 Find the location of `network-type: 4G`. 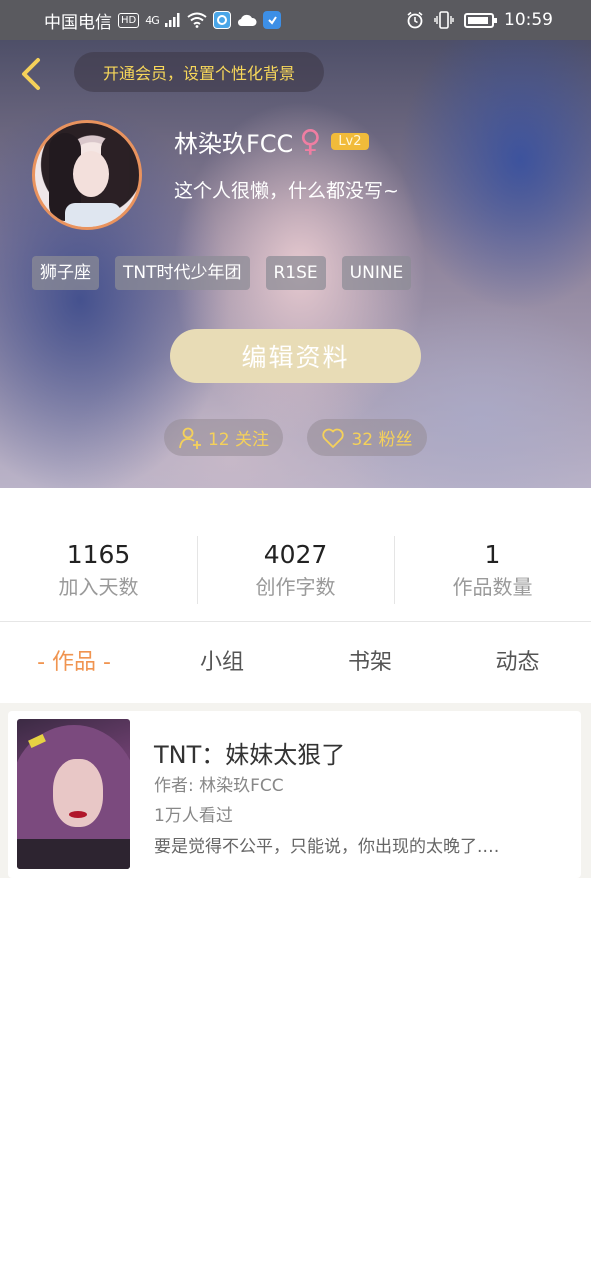

network-type: 4G is located at coordinates (152, 20).